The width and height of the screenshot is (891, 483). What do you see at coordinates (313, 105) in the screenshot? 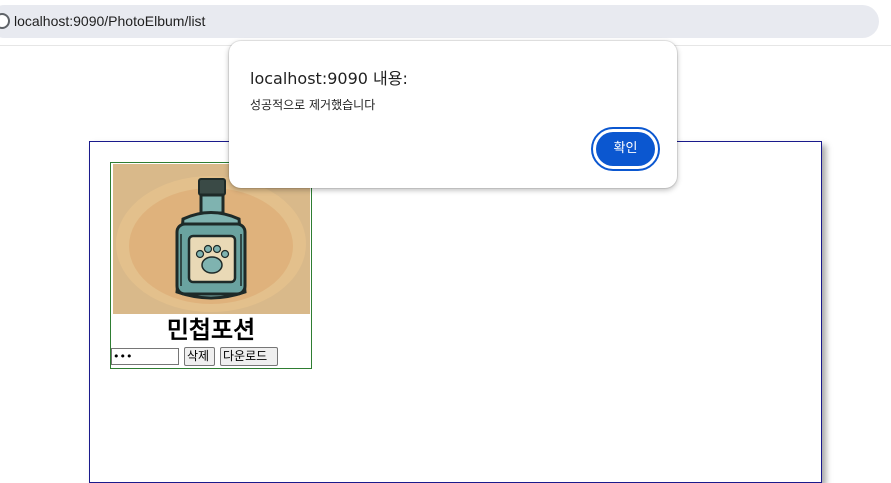
I see `dialog-message: 성공적으로 제거했습니다` at bounding box center [313, 105].